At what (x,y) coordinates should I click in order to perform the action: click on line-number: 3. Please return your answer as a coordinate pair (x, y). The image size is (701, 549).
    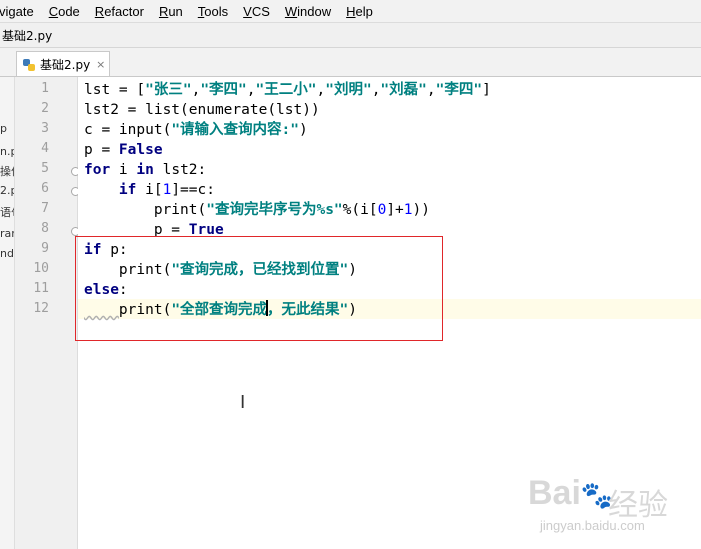
    Looking at the image, I should click on (45, 128).